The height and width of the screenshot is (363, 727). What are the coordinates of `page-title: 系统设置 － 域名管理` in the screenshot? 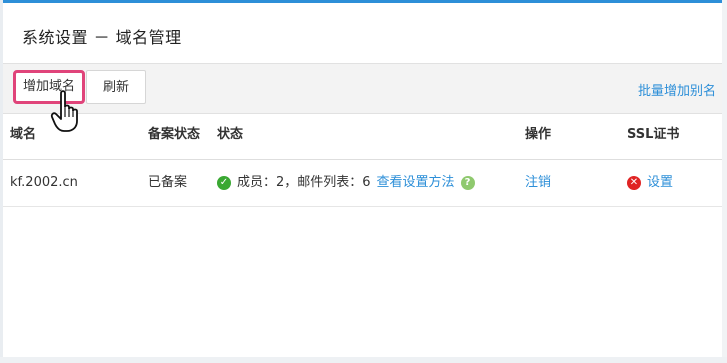 It's located at (102, 37).